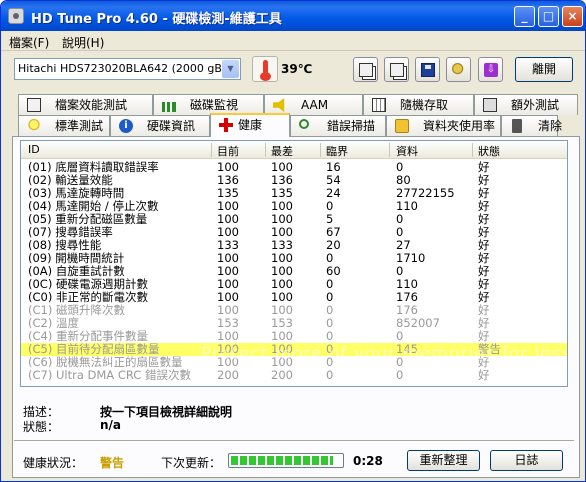 The height and width of the screenshot is (482, 586). What do you see at coordinates (34, 126) in the screenshot?
I see `lightbulb-icon` at bounding box center [34, 126].